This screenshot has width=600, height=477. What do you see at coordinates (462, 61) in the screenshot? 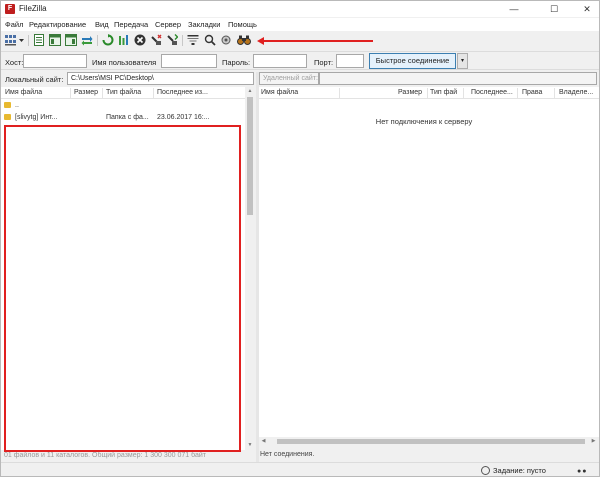
I see `quickconnect-dropdown-icon: ▾` at bounding box center [462, 61].